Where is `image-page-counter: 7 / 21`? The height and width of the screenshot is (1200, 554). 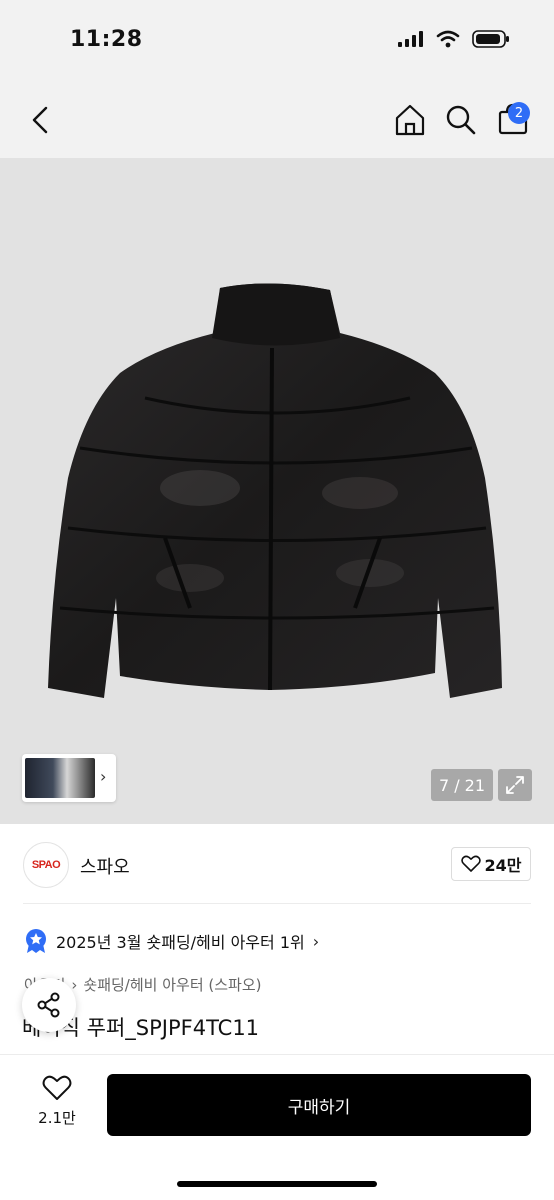 image-page-counter: 7 / 21 is located at coordinates (462, 785).